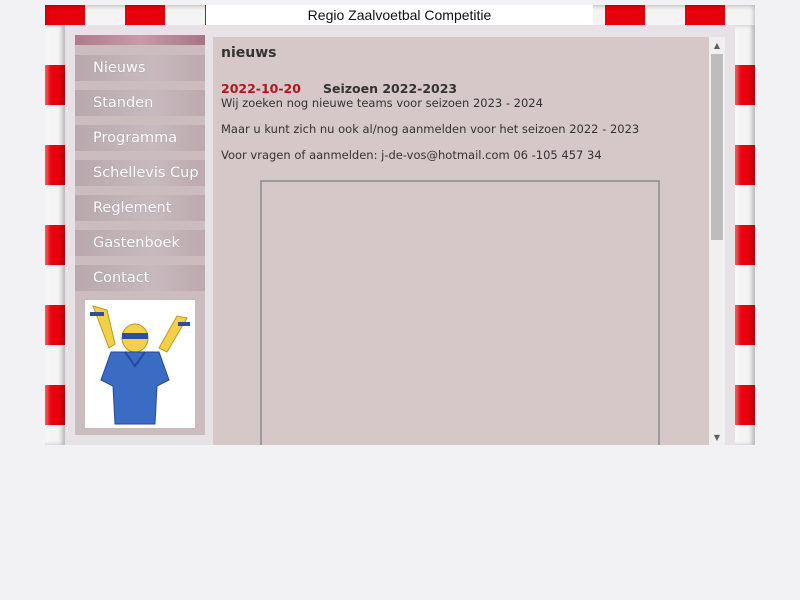  Describe the element at coordinates (390, 88) in the screenshot. I see `news-title: Seizoen 2022-2023` at that location.